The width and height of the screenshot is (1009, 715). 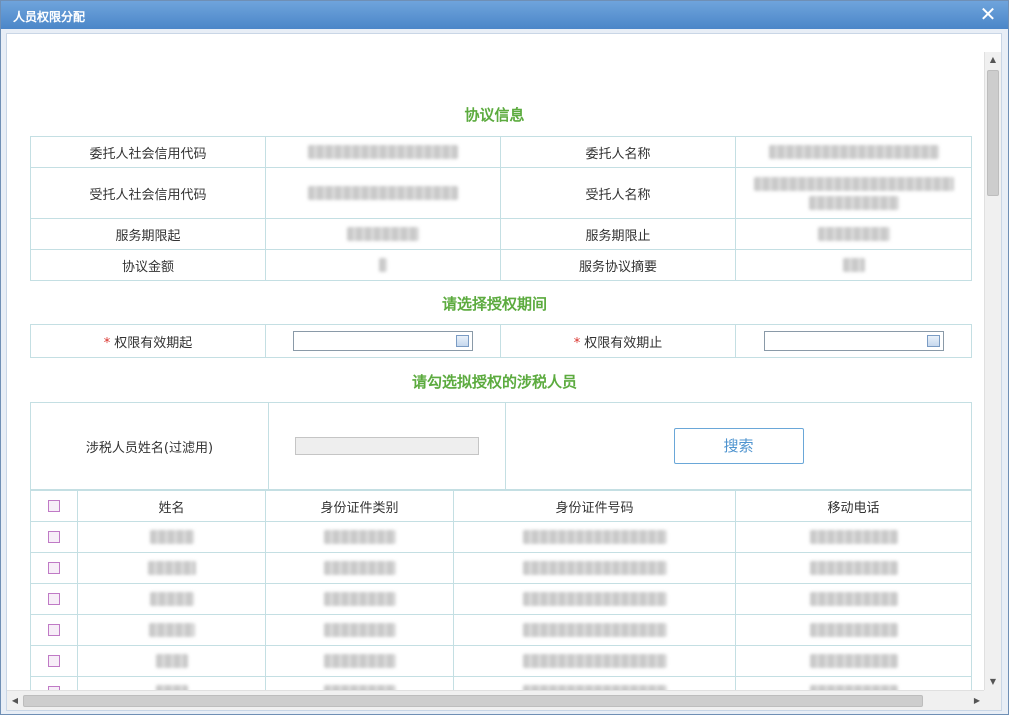 I want to click on agreement-row: 服务期限起 服务期限止, so click(x=501, y=234).